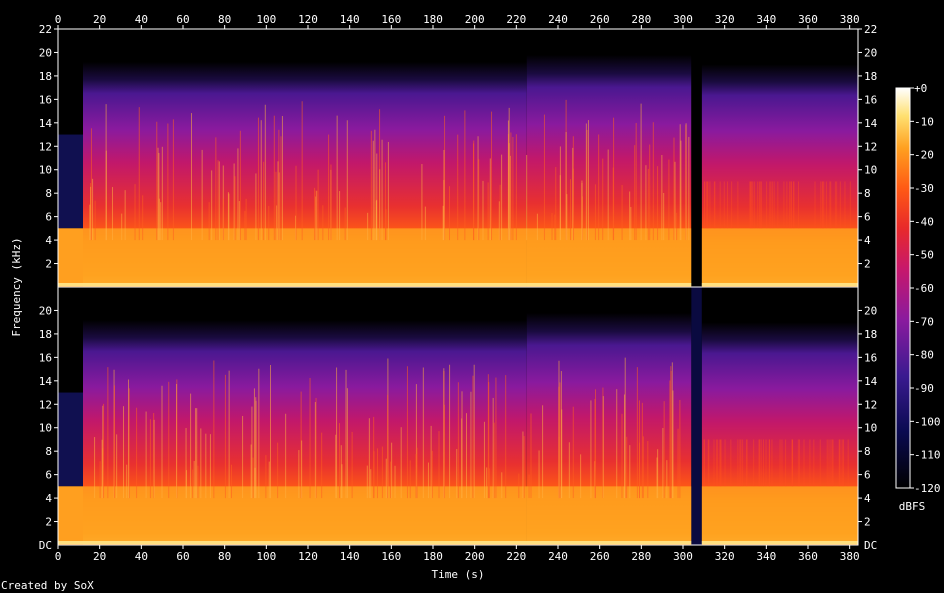 The image size is (944, 593). I want to click on colorbar-tick-label: -40, so click(924, 221).